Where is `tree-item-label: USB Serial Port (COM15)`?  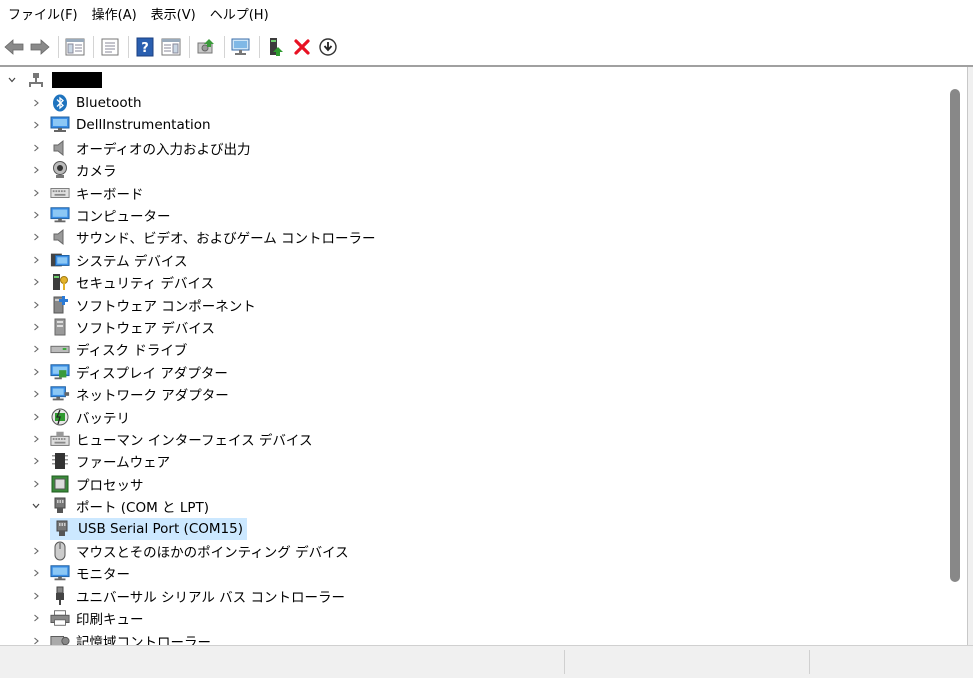 tree-item-label: USB Serial Port (COM15) is located at coordinates (160, 528).